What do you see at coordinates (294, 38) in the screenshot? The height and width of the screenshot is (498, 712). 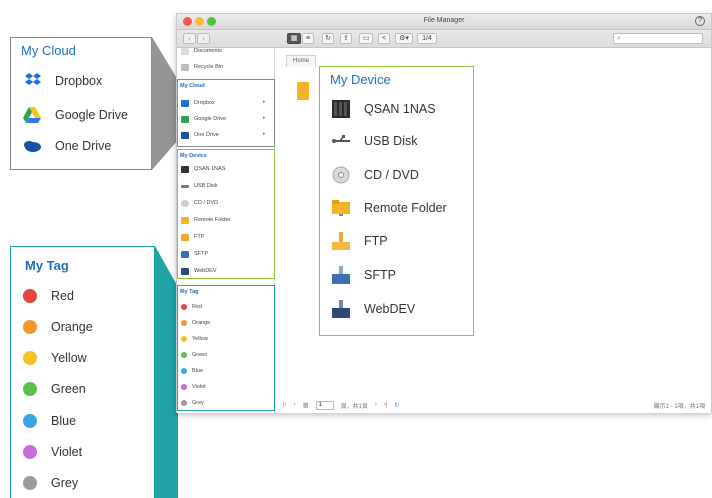 I see `grid-view-icon: ▦` at bounding box center [294, 38].